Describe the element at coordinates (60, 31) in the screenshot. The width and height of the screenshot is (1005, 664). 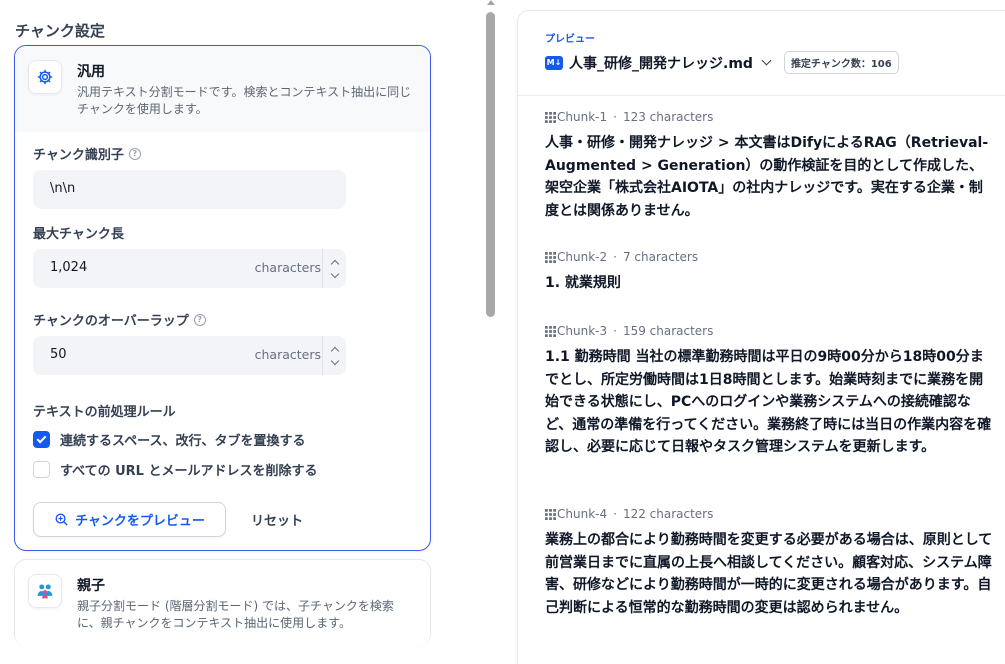
I see `section-title: チャンク設定` at that location.